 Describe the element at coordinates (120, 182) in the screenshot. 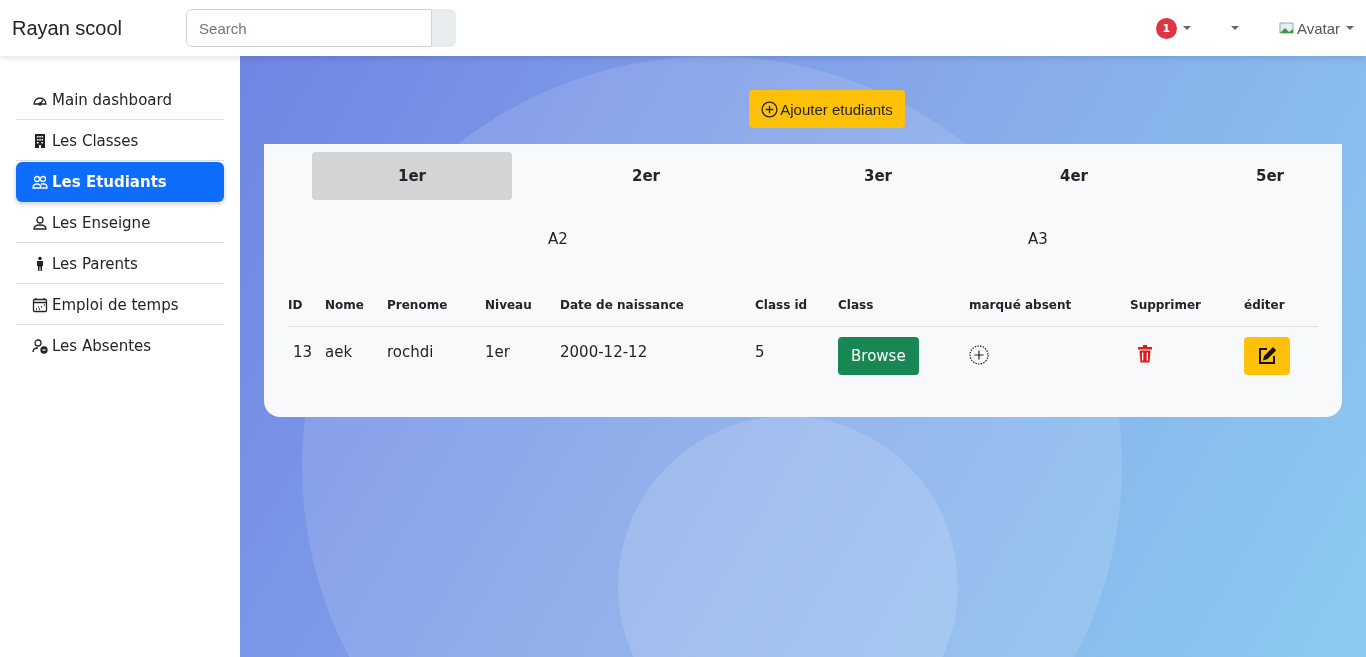

I see `sidebar-item: Les Etudiants` at that location.